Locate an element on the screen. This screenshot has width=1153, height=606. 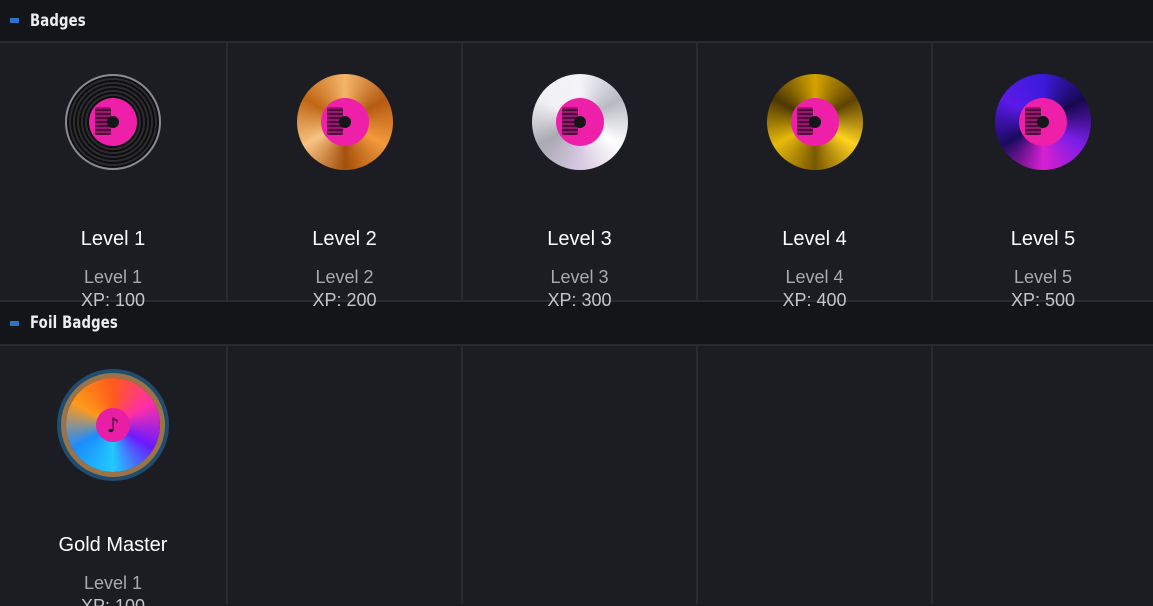
badge-xp: XP: 500 is located at coordinates (1043, 300).